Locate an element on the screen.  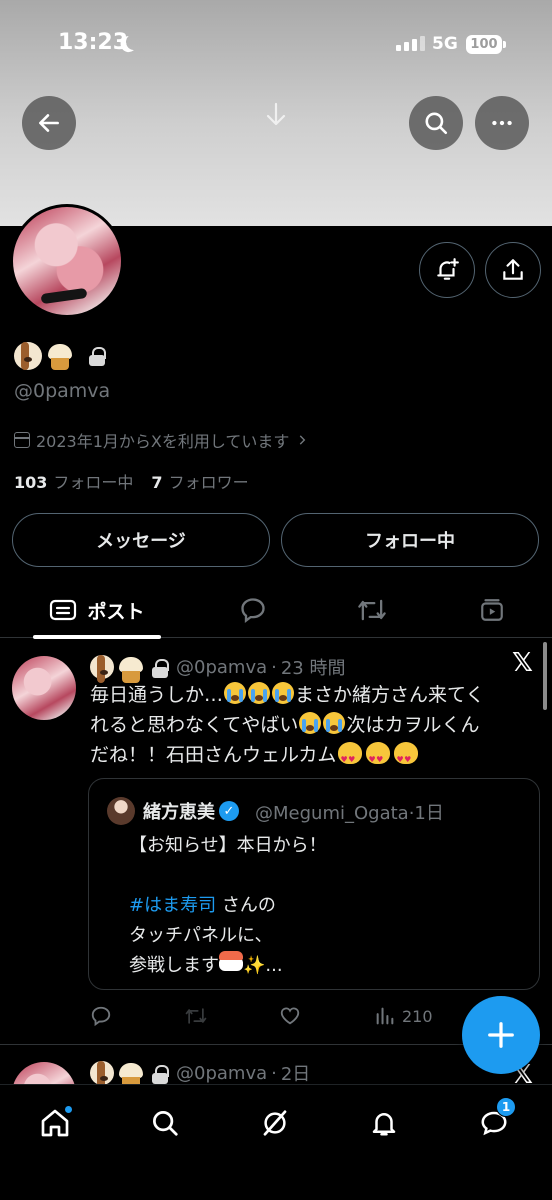
compose-button is located at coordinates (501, 1035).